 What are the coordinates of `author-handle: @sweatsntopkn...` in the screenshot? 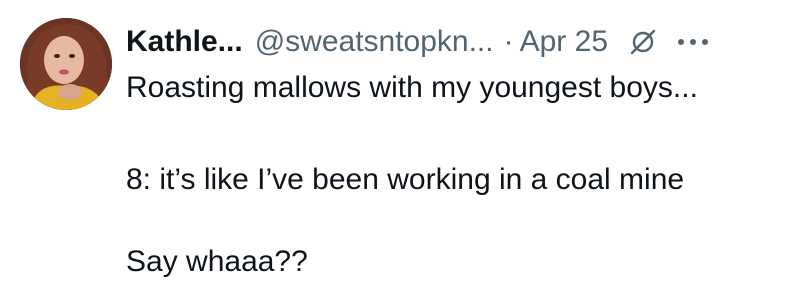 It's located at (374, 42).